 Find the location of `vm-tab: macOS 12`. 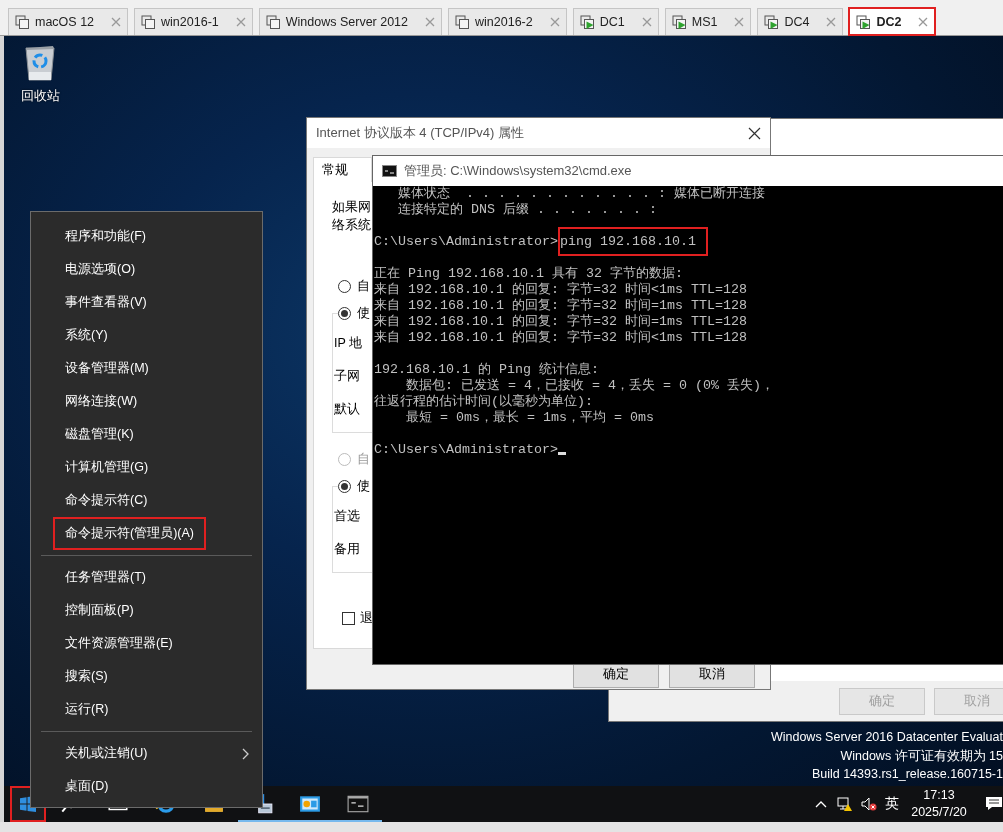

vm-tab: macOS 12 is located at coordinates (68, 21).